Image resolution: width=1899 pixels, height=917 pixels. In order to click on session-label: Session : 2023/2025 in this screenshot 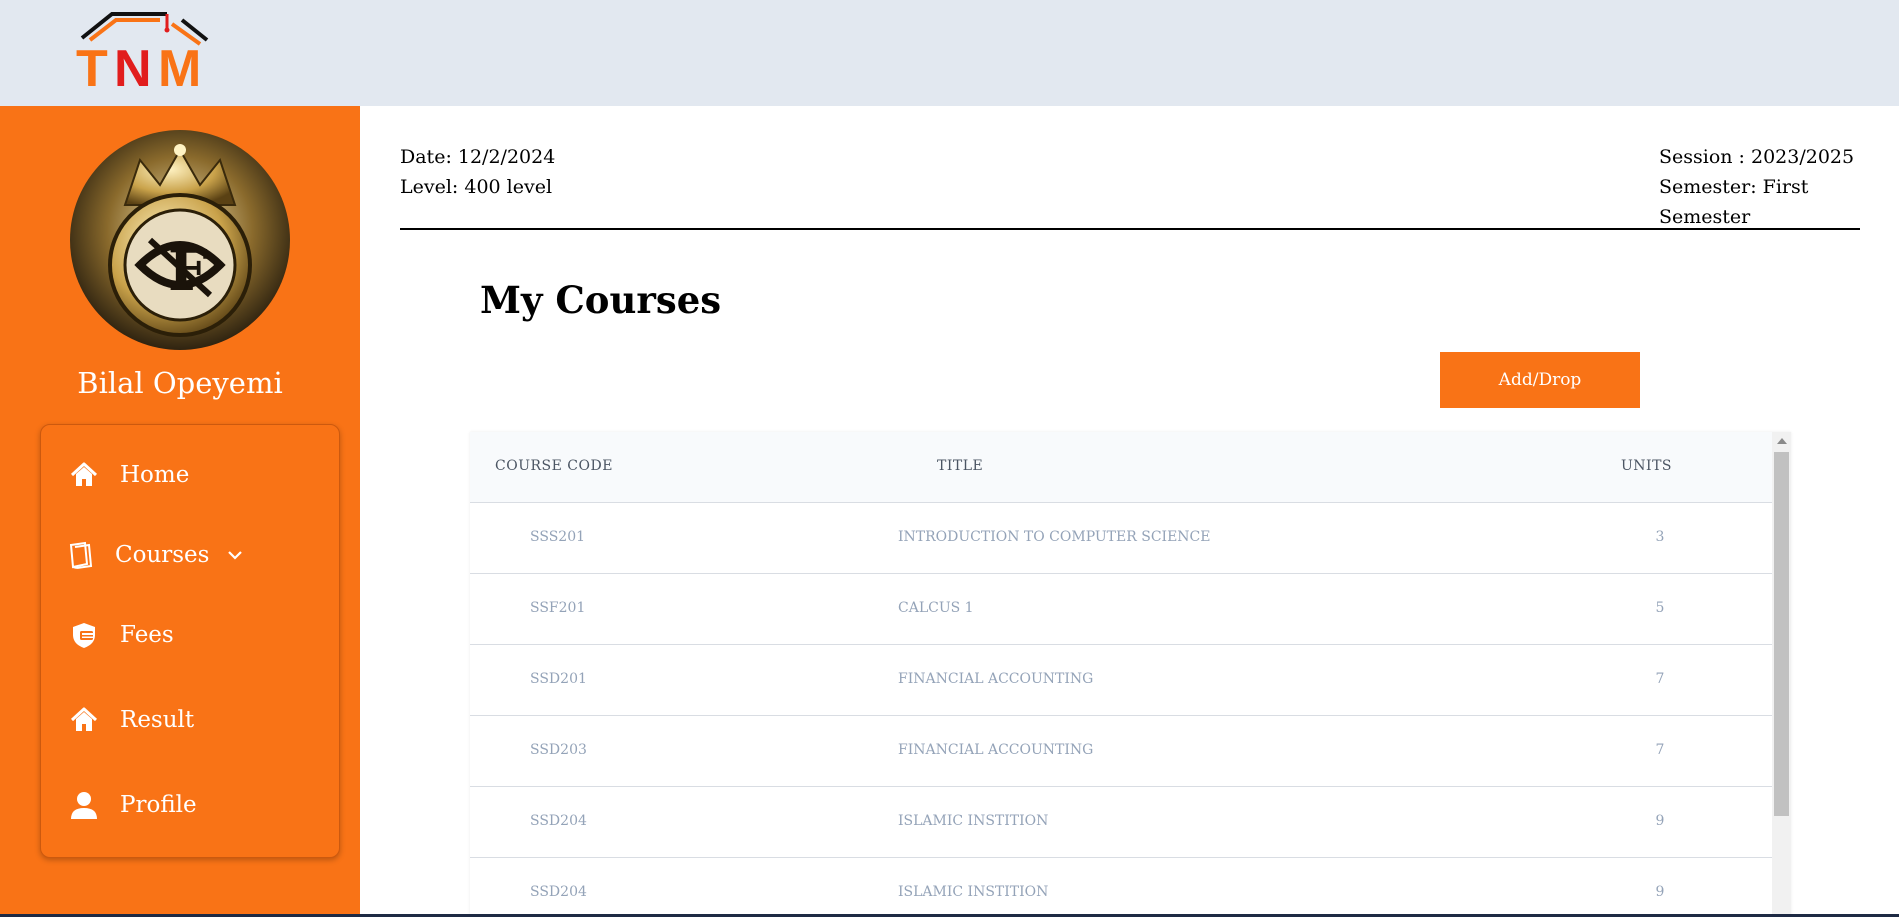, I will do `click(1757, 157)`.